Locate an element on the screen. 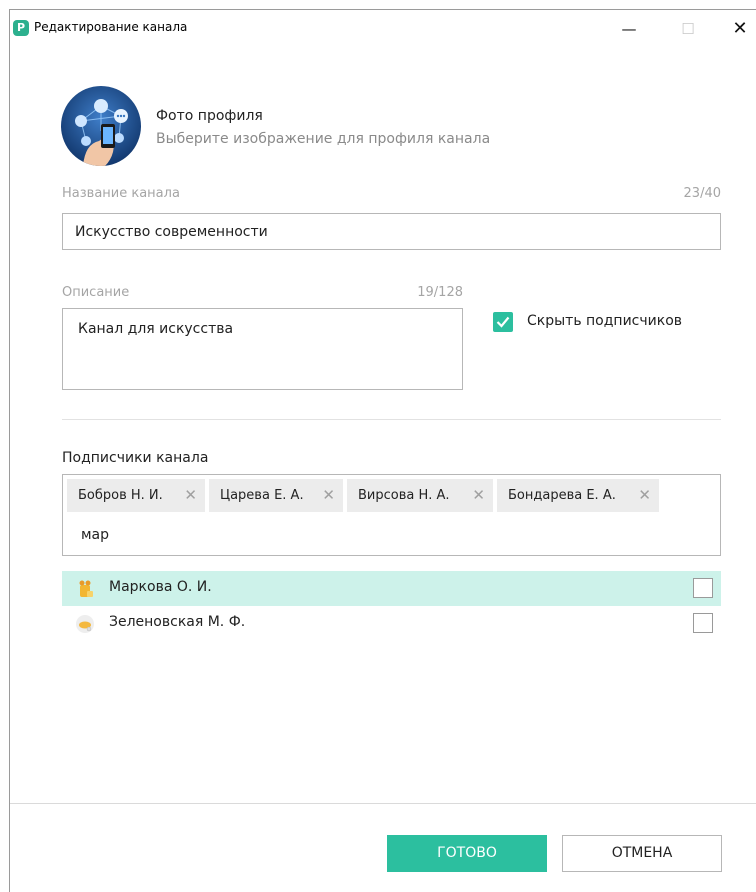  search-result-row: Зеленовская М. Ф. is located at coordinates (391, 623).